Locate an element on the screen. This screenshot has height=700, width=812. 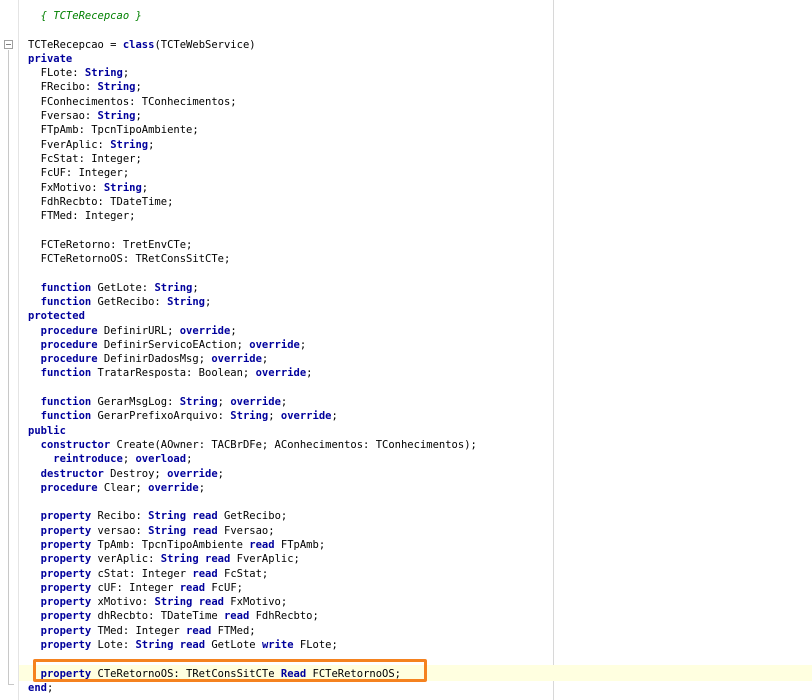
code-text: FCTeRetornoOS: TRetConsSitCTe; is located at coordinates (129, 259).